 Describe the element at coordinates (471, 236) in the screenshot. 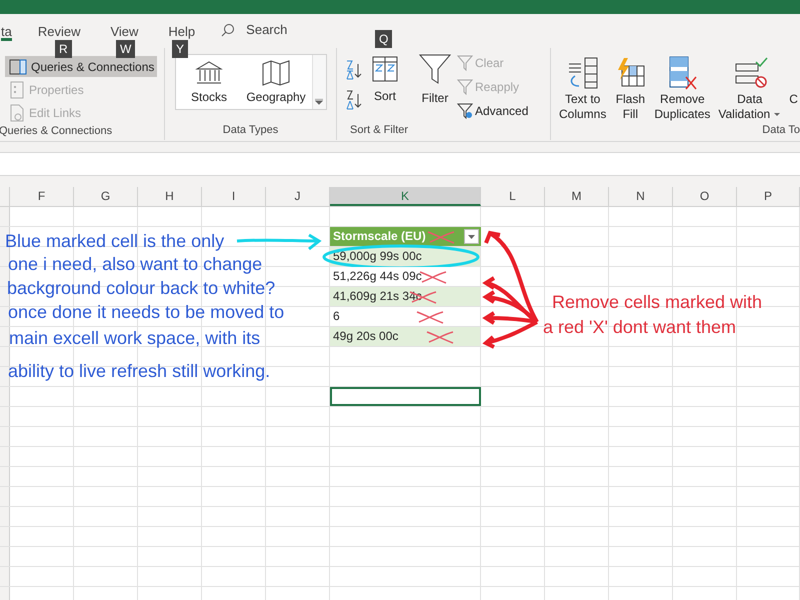

I see `filter-dropdown-icon` at that location.